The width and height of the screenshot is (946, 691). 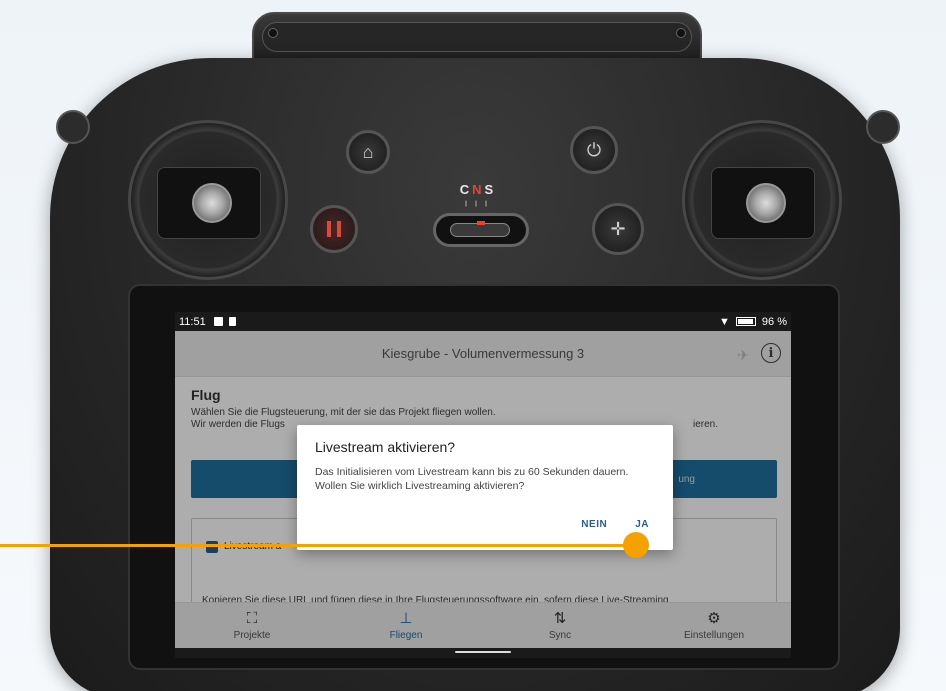 I want to click on mode-switch-slider, so click(x=480, y=229).